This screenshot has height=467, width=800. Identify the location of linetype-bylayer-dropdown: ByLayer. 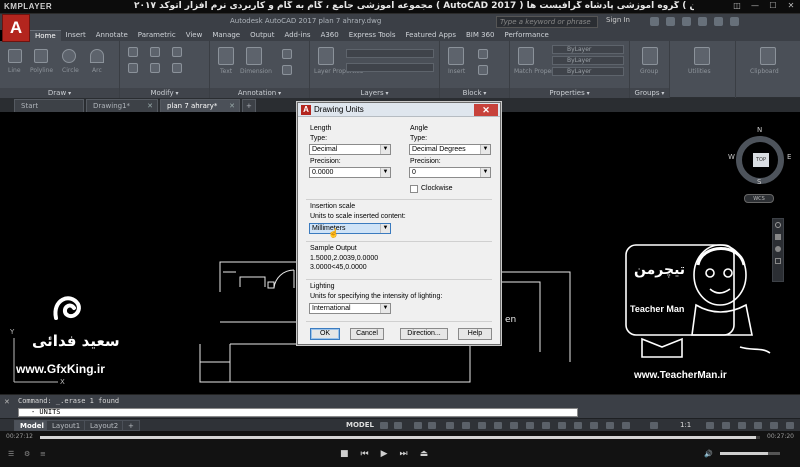
(588, 60).